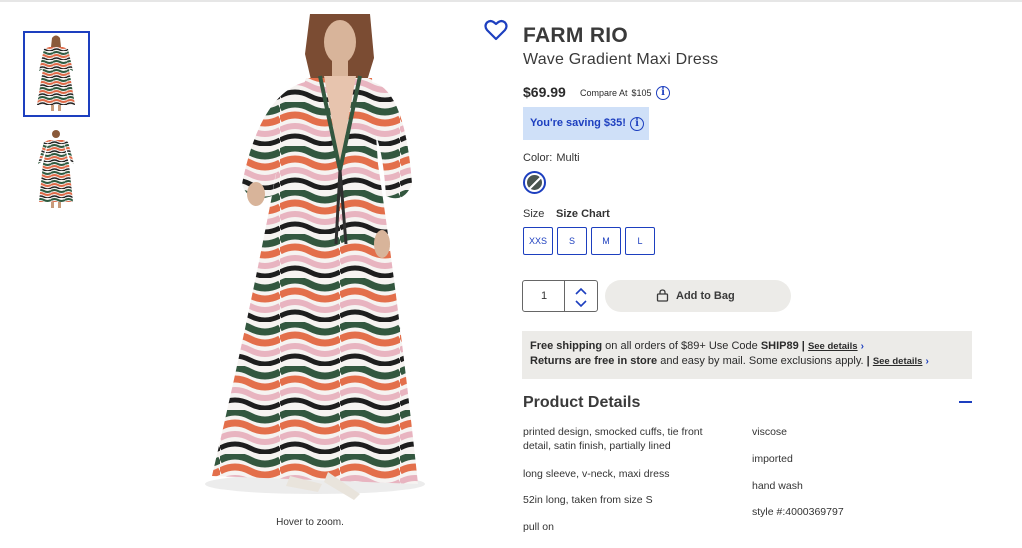 The height and width of the screenshot is (548, 1022). I want to click on free-shipping-text: Free shipping, so click(566, 346).